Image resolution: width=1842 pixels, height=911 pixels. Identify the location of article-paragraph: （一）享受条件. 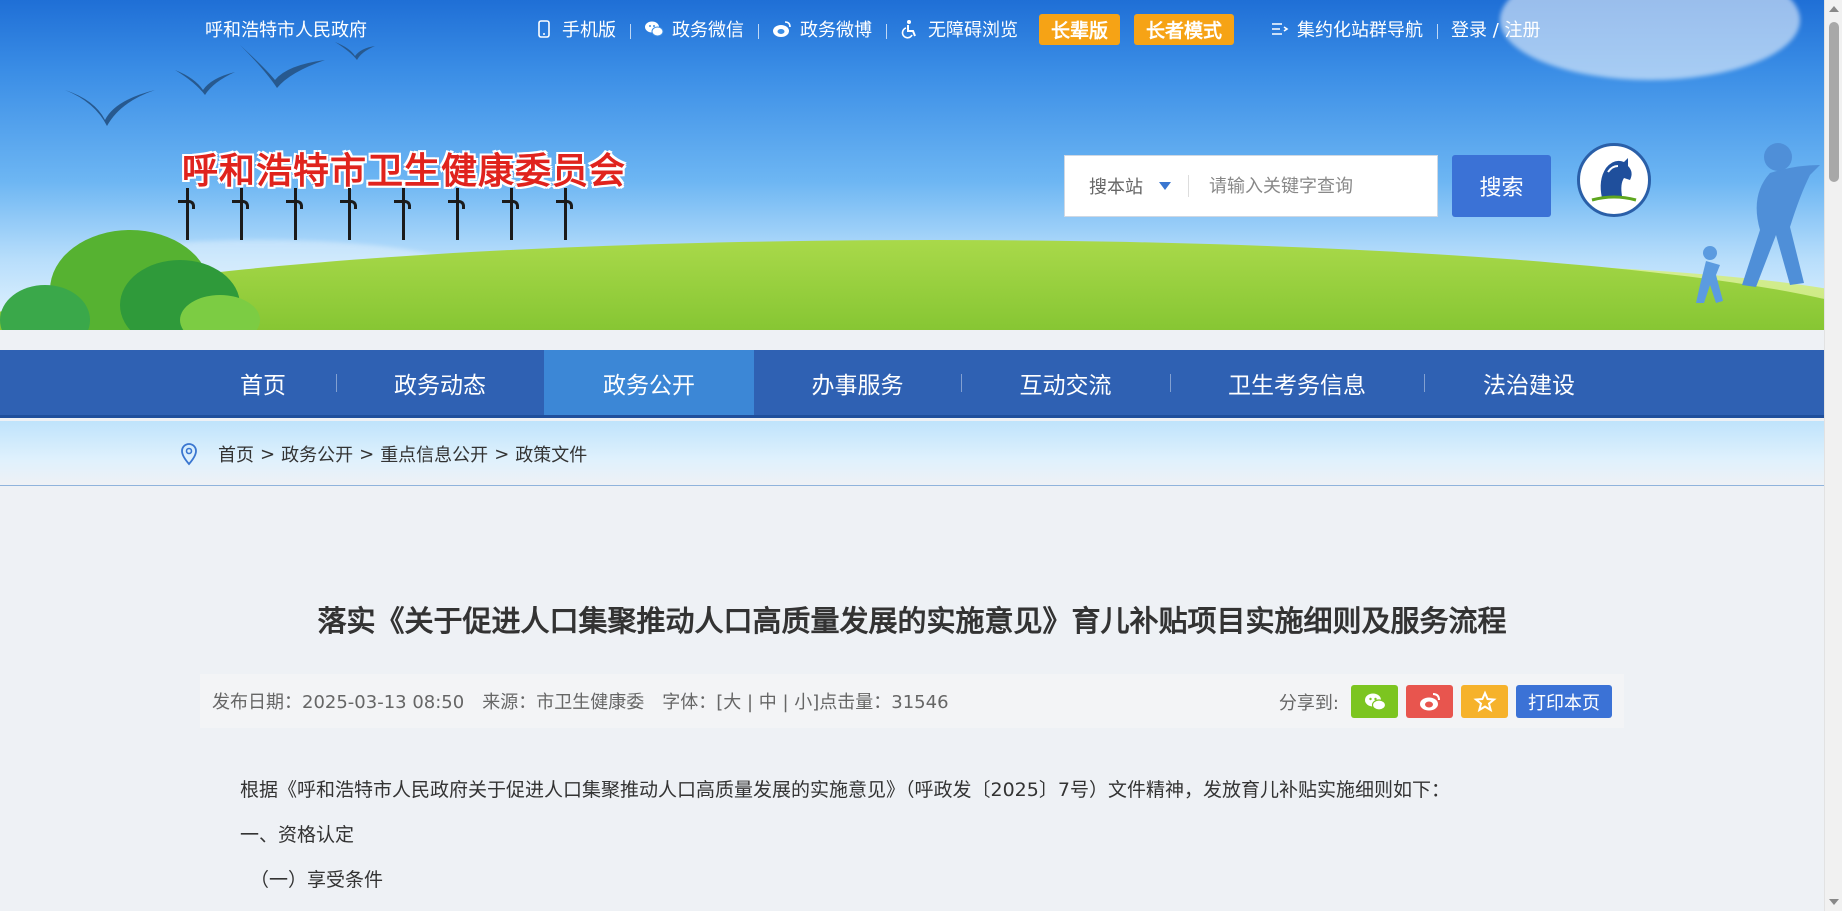
(317, 880).